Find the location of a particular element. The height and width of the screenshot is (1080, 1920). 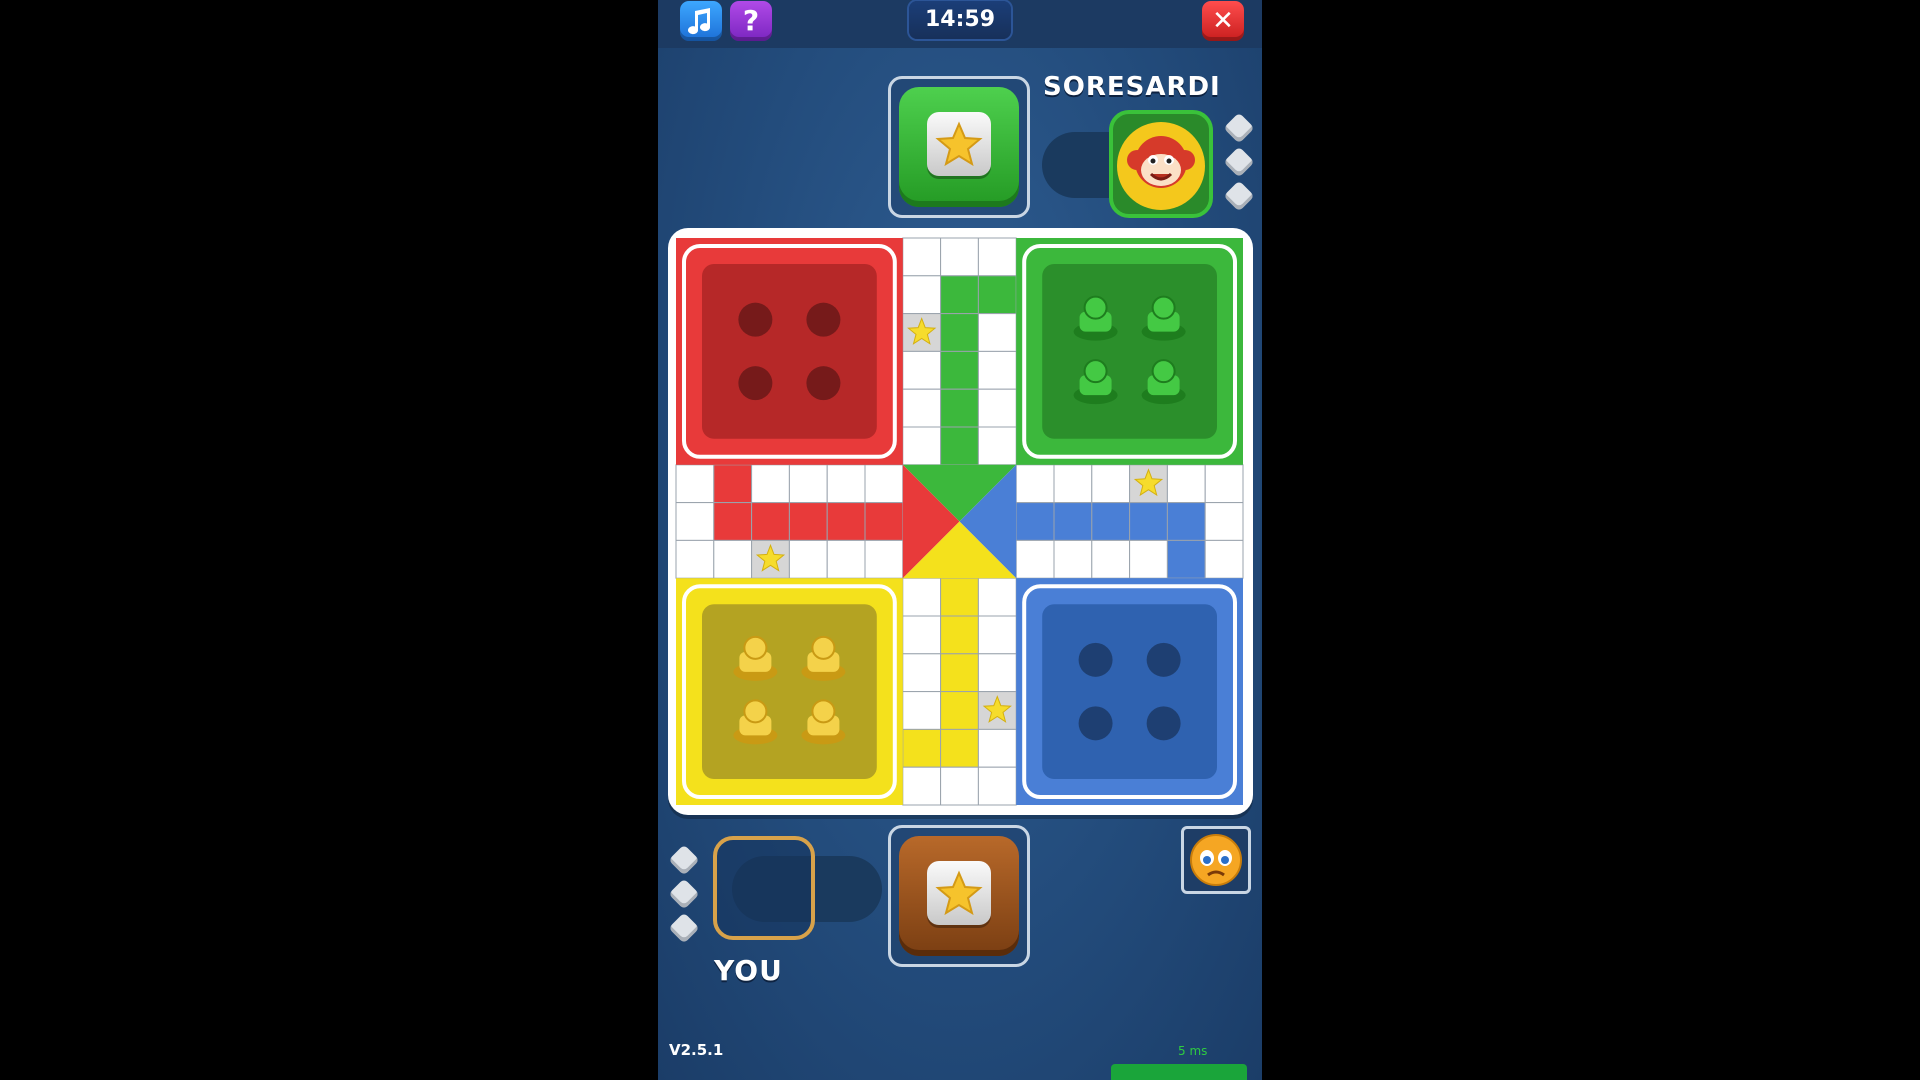

music-button is located at coordinates (701, 21).